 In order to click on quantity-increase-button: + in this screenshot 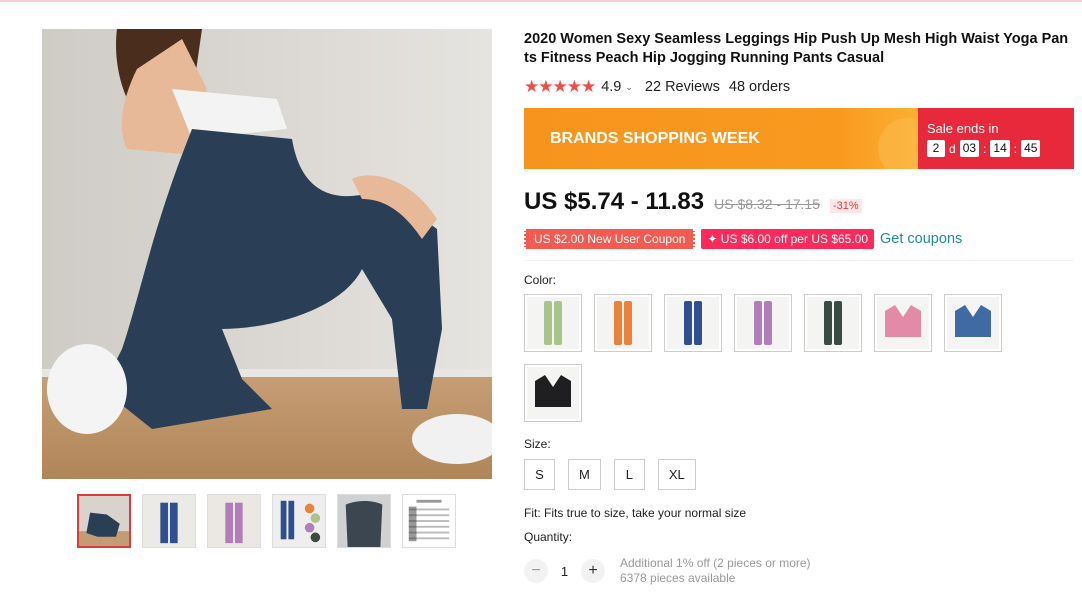, I will do `click(593, 571)`.